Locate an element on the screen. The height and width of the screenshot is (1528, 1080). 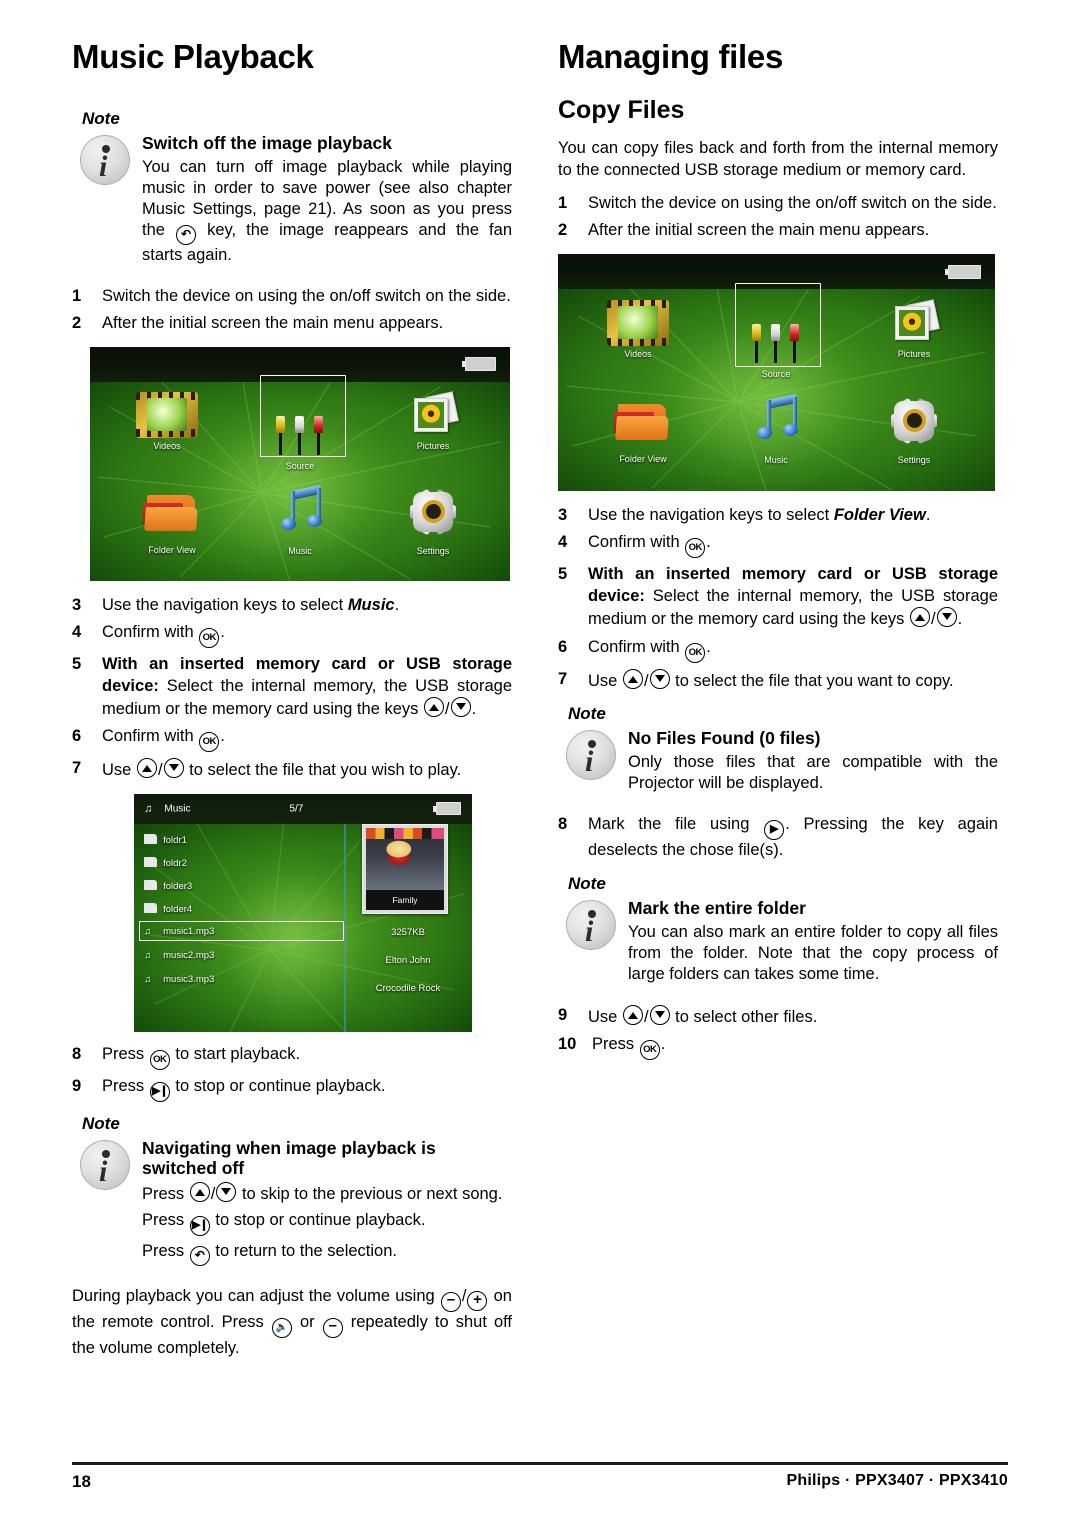
list-item: foldr1 is located at coordinates (165, 839).